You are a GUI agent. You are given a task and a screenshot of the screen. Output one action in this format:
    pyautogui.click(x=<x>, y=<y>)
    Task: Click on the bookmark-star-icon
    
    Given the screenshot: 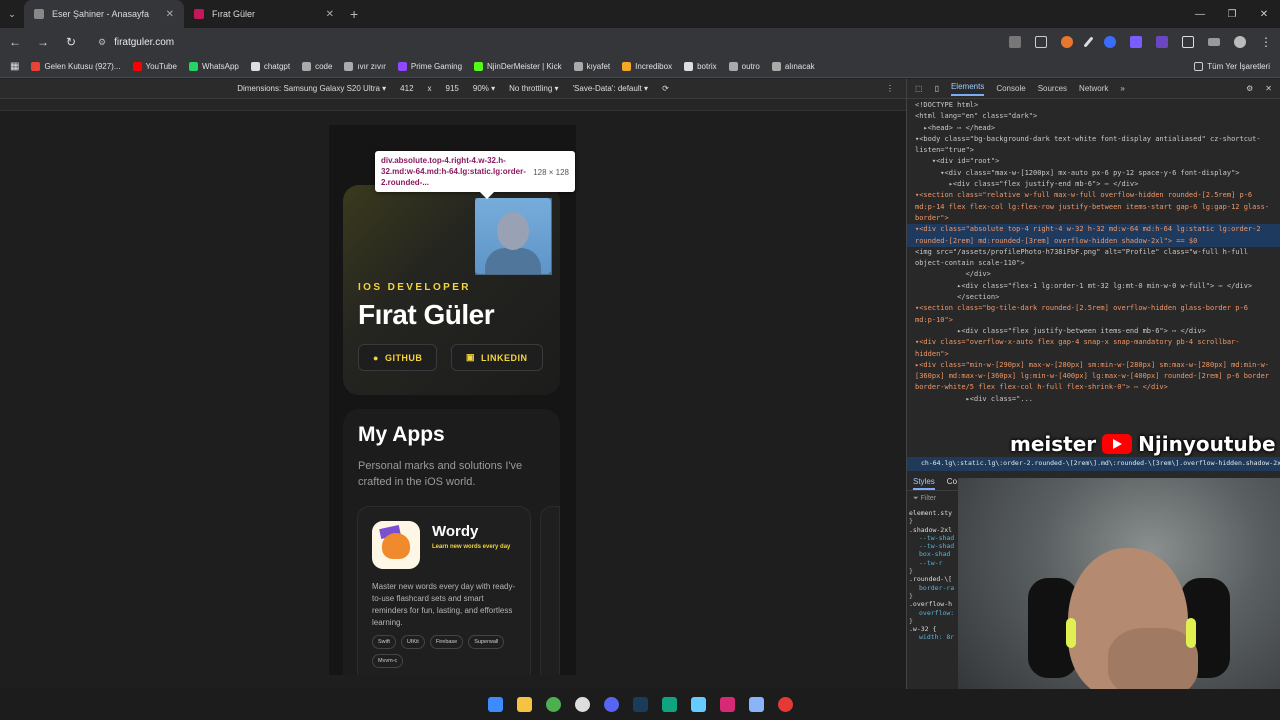 What is the action you would take?
    pyautogui.click(x=1041, y=42)
    